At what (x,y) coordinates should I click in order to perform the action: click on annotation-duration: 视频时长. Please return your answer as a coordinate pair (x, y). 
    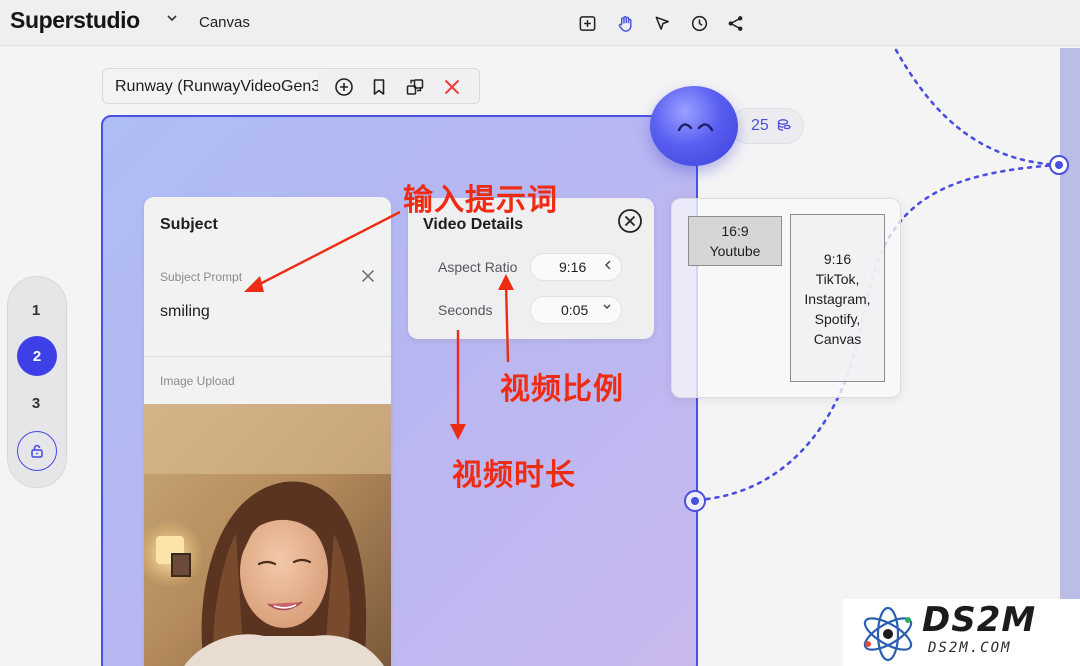
    Looking at the image, I should click on (514, 475).